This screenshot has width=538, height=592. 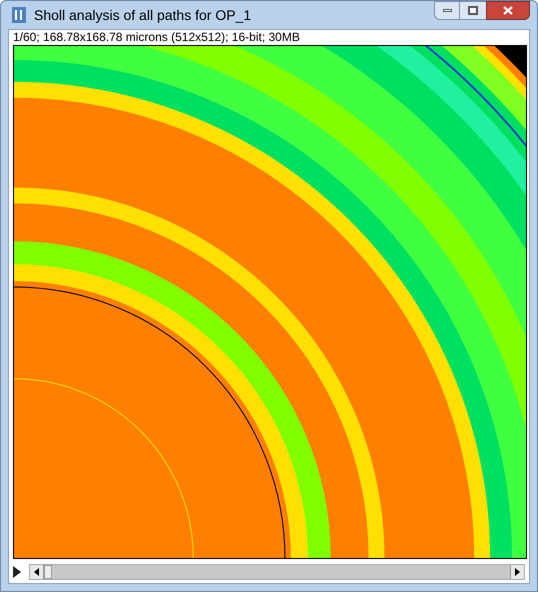 What do you see at coordinates (157, 37) in the screenshot?
I see `image-info: 1/60; 168.78x168.78 microns (512x512); 16-bit; 30MB` at bounding box center [157, 37].